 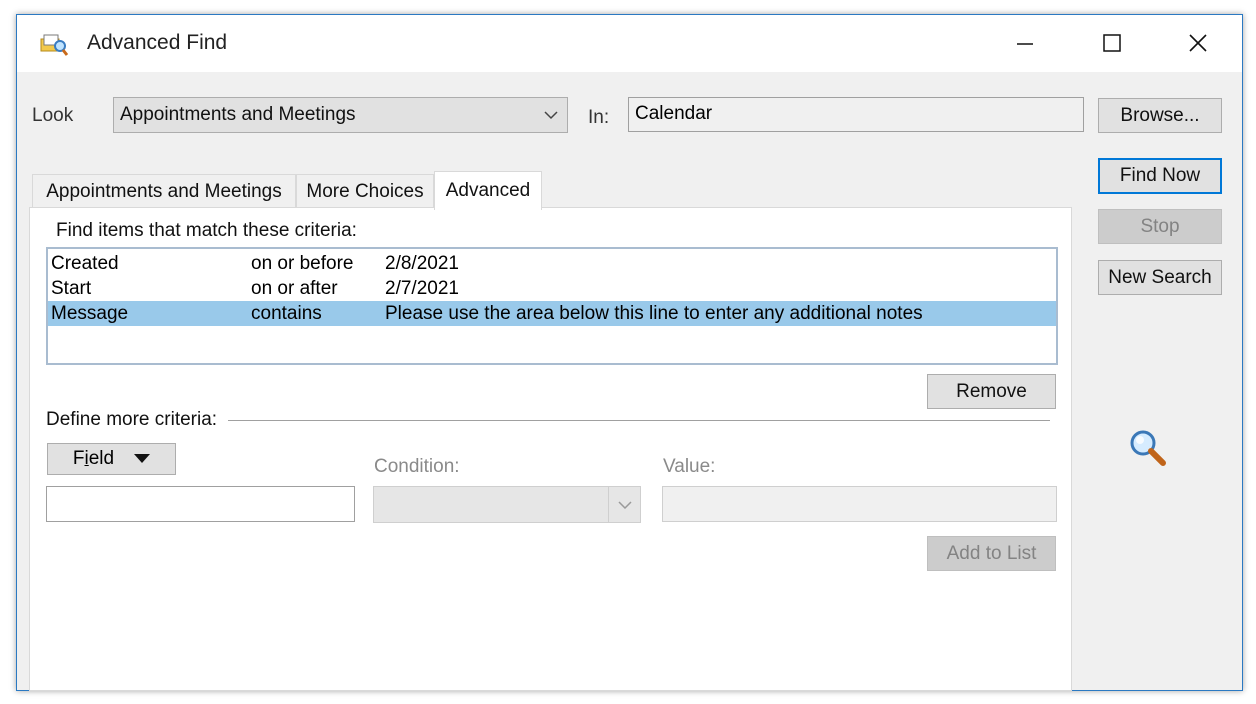 What do you see at coordinates (302, 263) in the screenshot?
I see `criteria-condition: on or before` at bounding box center [302, 263].